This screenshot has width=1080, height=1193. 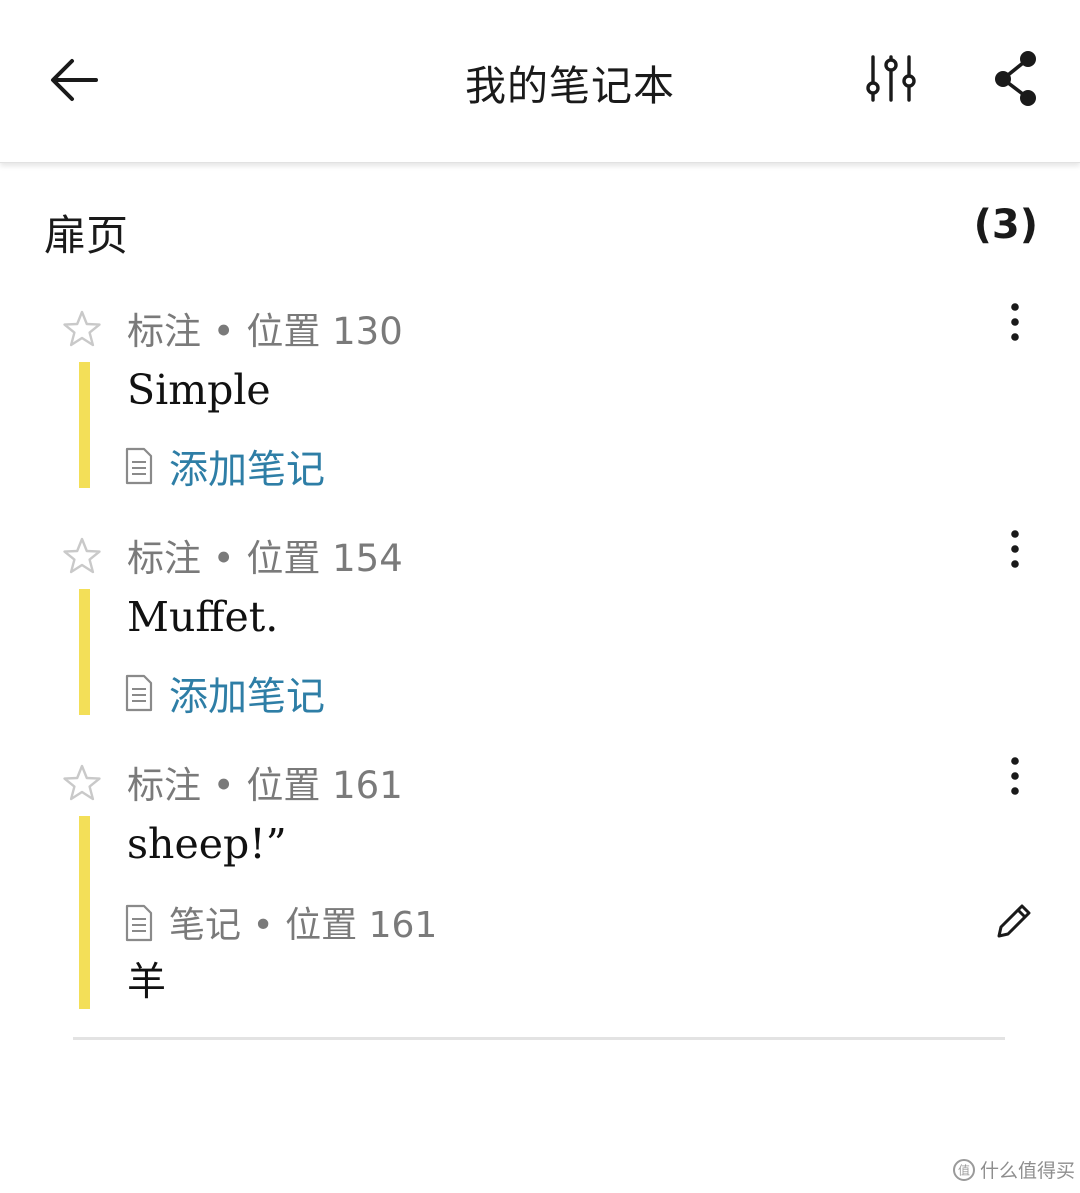 What do you see at coordinates (199, 390) in the screenshot?
I see `highlight-text: Simple` at bounding box center [199, 390].